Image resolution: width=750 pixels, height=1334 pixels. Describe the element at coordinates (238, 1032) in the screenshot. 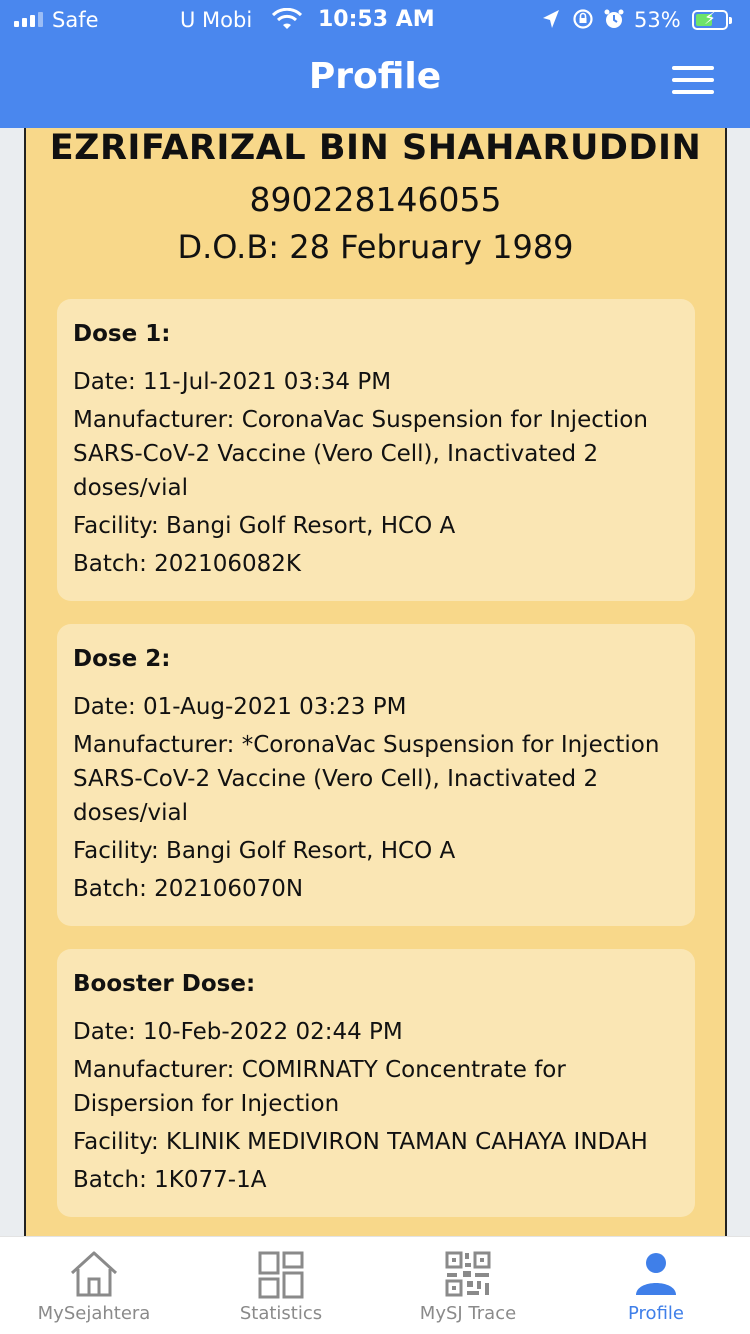

I see `dose-date: Date: 10-Feb-2022 02:44 PM` at that location.